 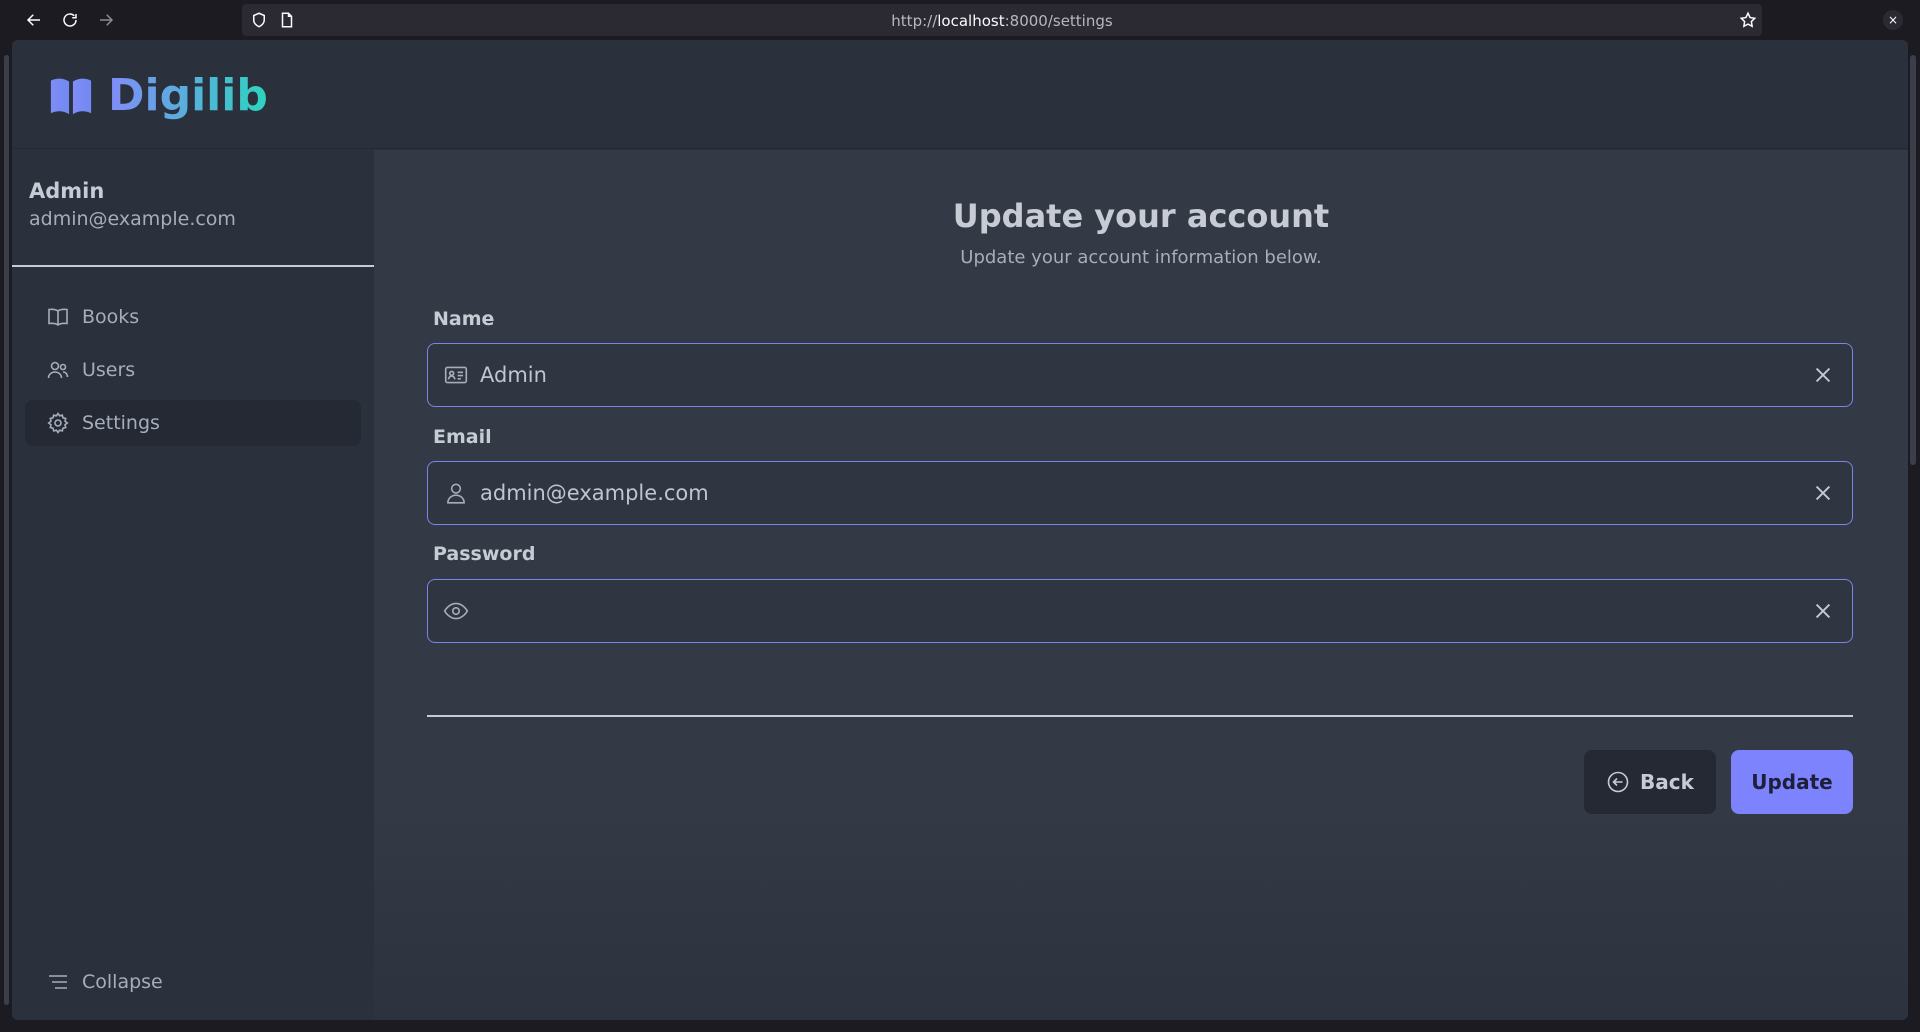 What do you see at coordinates (1823, 493) in the screenshot?
I see `clear-email-icon` at bounding box center [1823, 493].